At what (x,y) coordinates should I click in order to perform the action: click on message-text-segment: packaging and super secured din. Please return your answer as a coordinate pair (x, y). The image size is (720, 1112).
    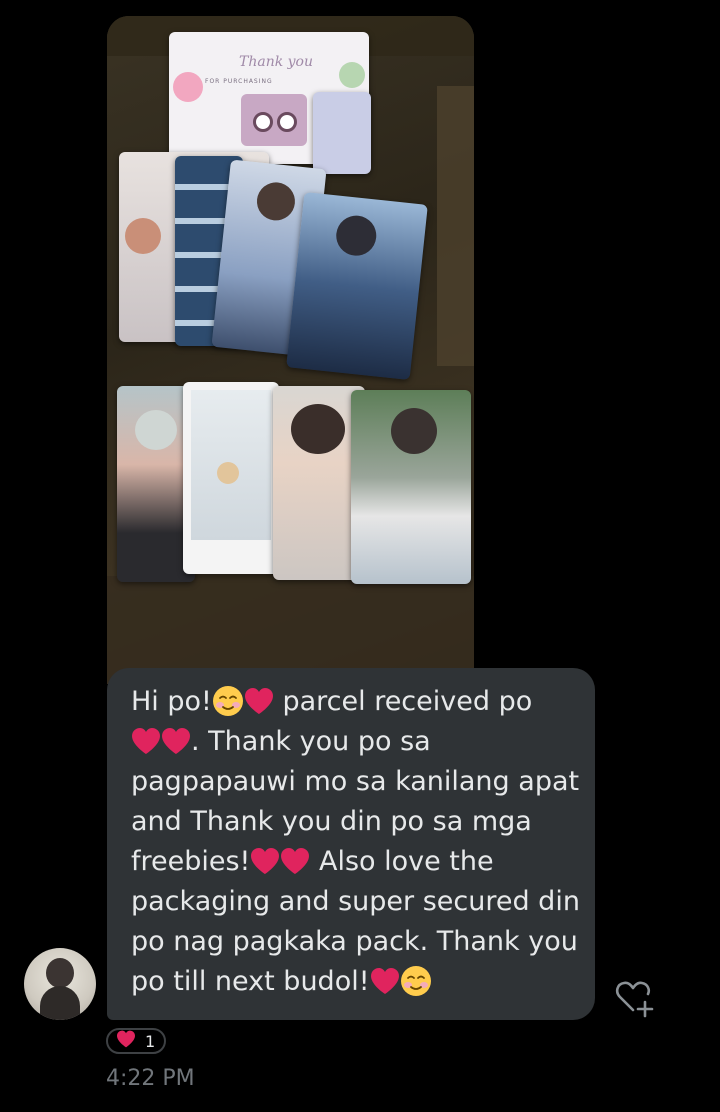
    Looking at the image, I should click on (355, 901).